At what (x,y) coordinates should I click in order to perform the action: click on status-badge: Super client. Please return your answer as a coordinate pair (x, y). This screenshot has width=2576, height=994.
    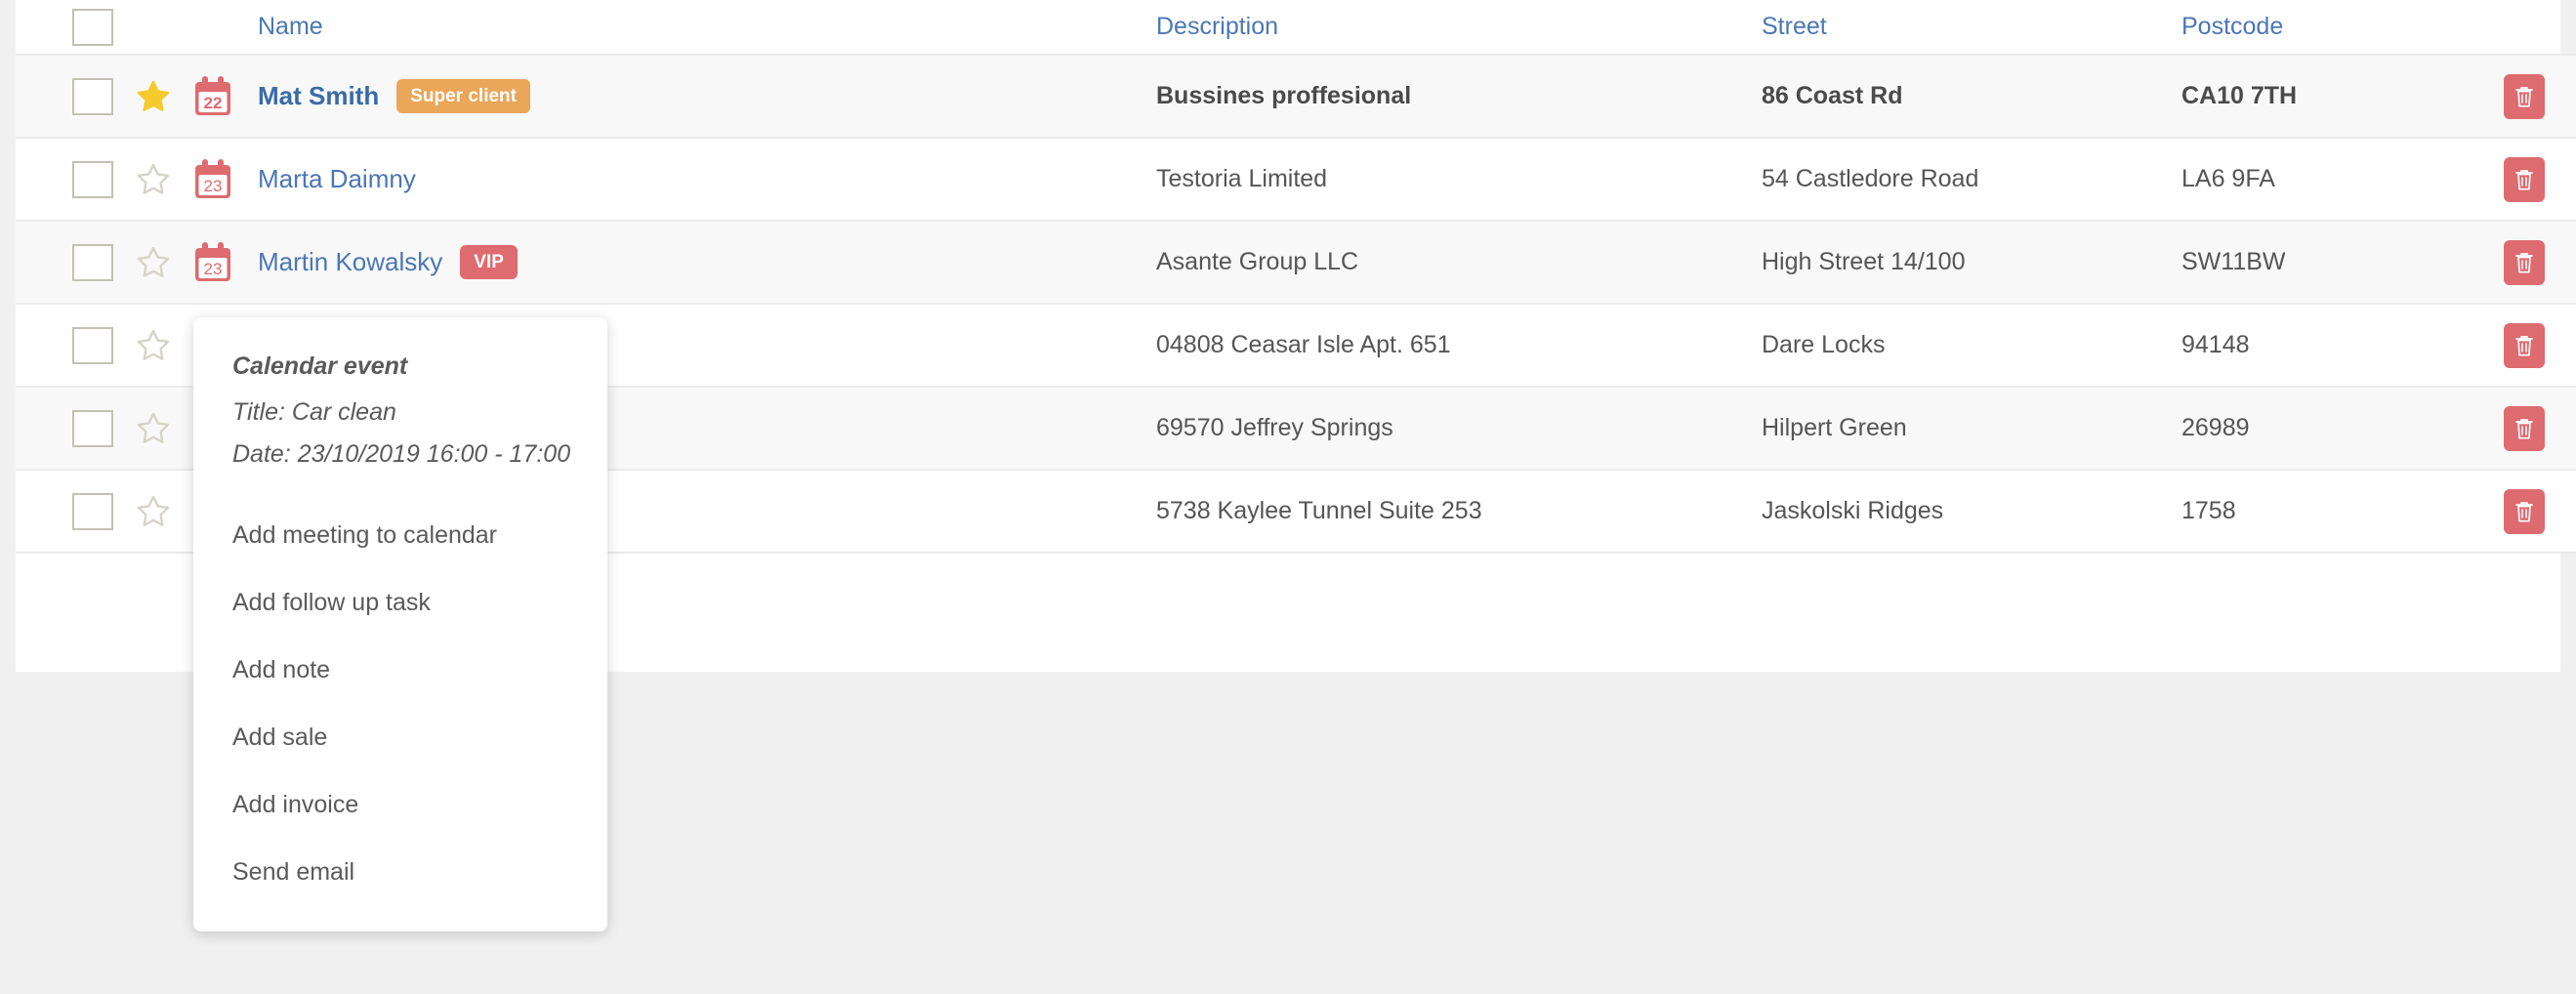
    Looking at the image, I should click on (463, 96).